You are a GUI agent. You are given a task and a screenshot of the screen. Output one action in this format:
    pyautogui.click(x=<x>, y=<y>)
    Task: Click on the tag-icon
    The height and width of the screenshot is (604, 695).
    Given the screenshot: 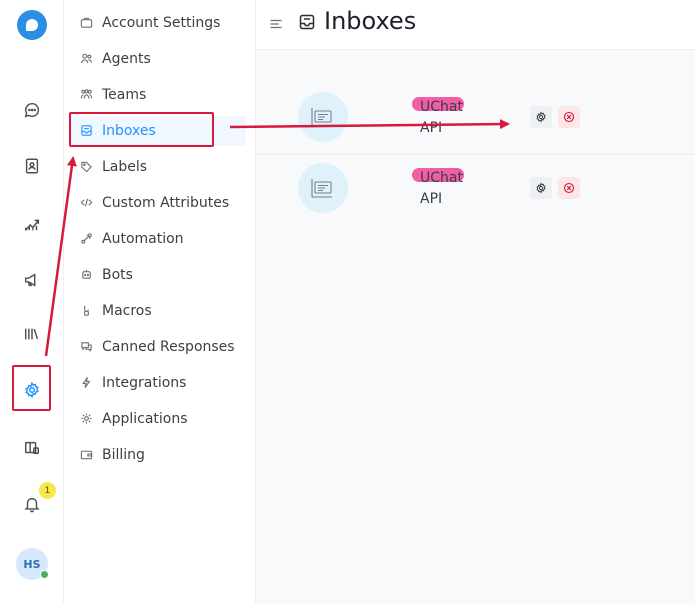 What is the action you would take?
    pyautogui.click(x=87, y=167)
    